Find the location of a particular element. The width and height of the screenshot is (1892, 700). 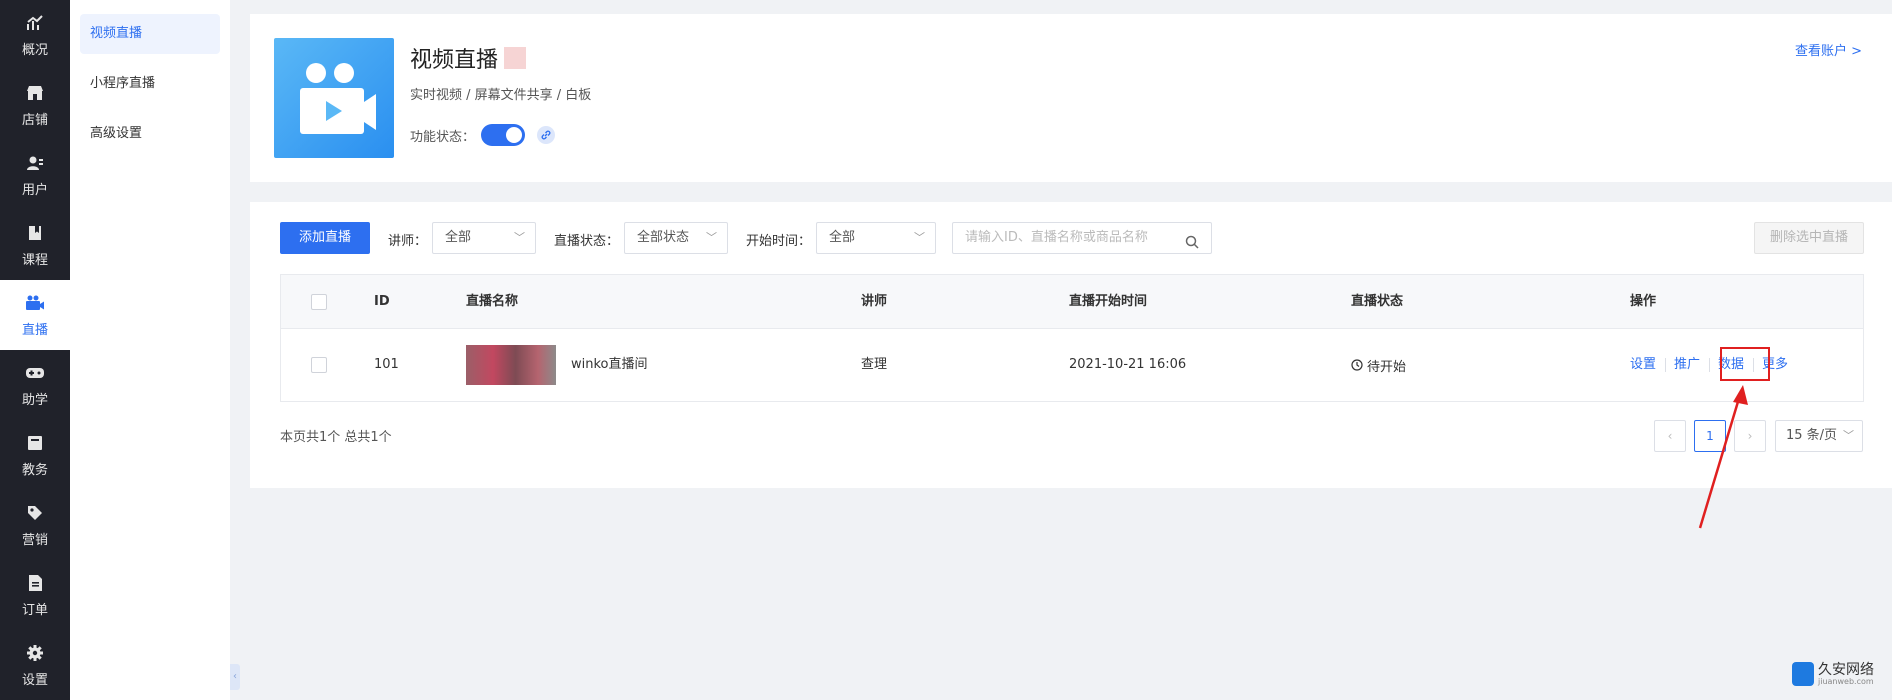

watermark: 久安网络 jiuanweb.com is located at coordinates (1833, 674).